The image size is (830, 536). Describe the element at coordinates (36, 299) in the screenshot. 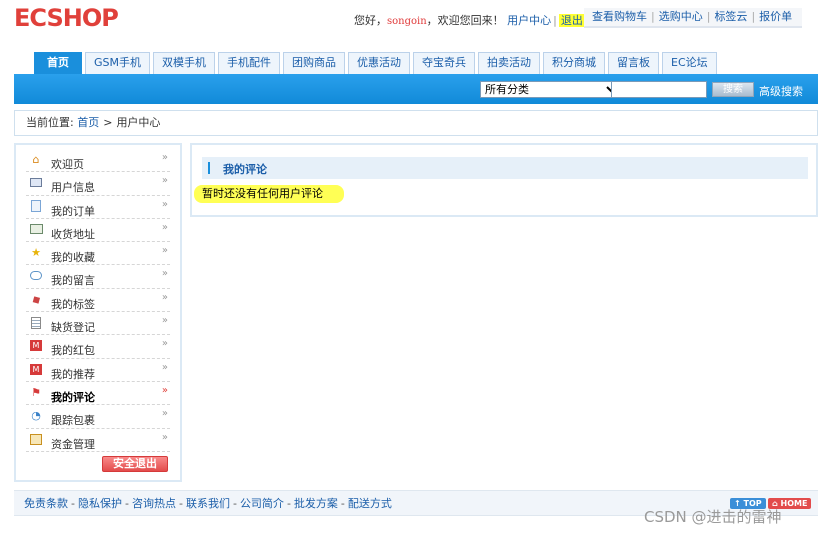

I see `tag-icon: ◆` at that location.